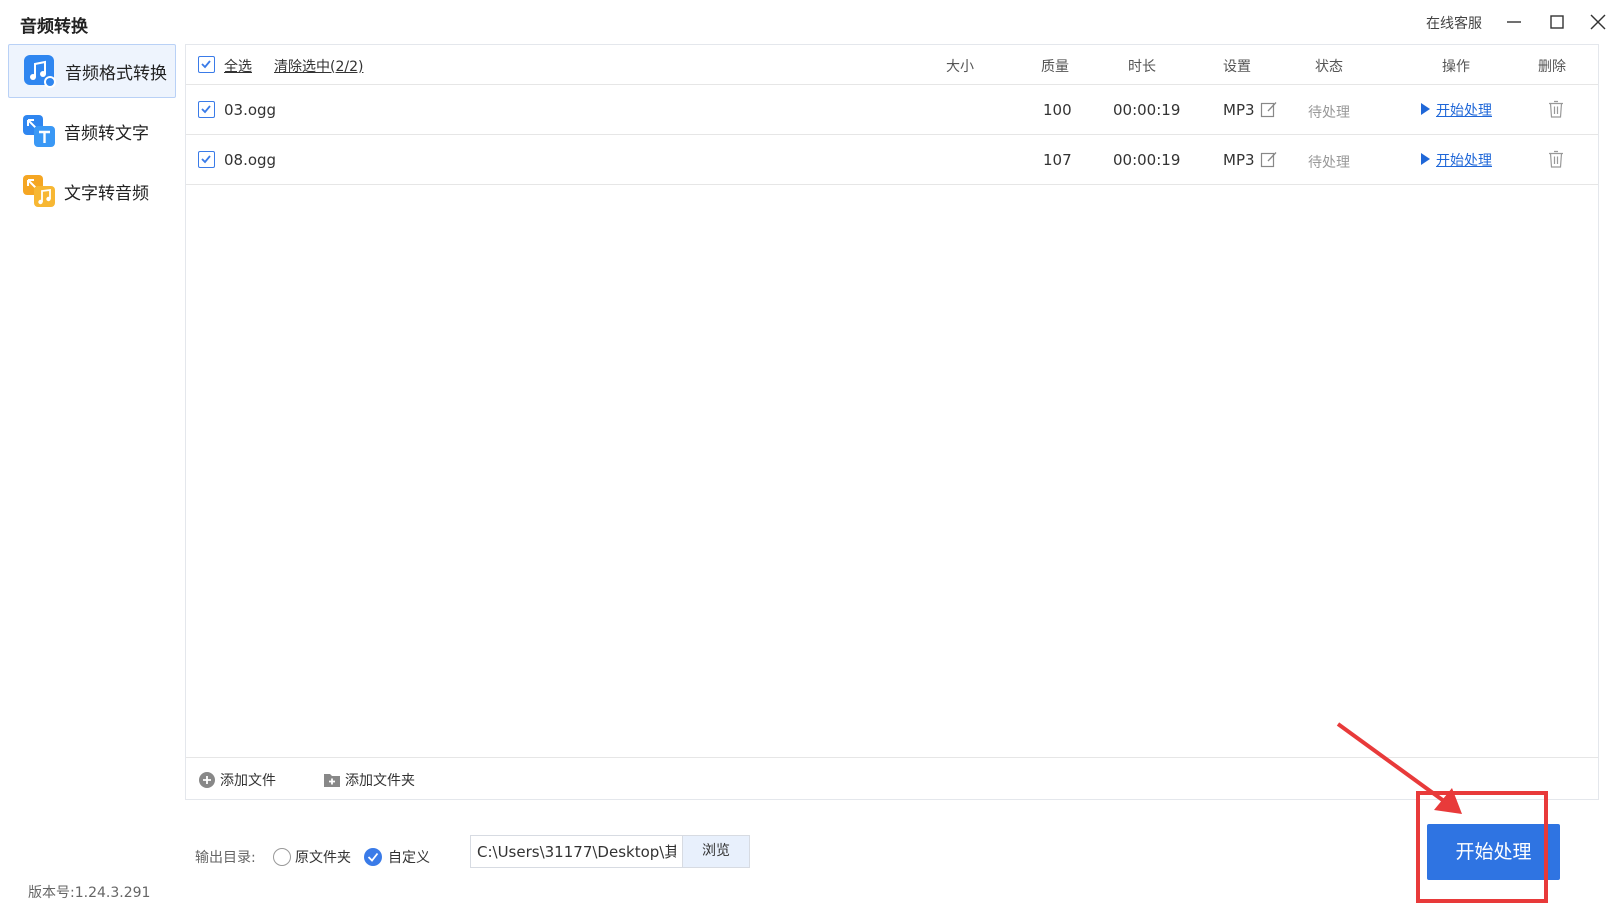  Describe the element at coordinates (1456, 67) in the screenshot. I see `header-action: 操作` at that location.